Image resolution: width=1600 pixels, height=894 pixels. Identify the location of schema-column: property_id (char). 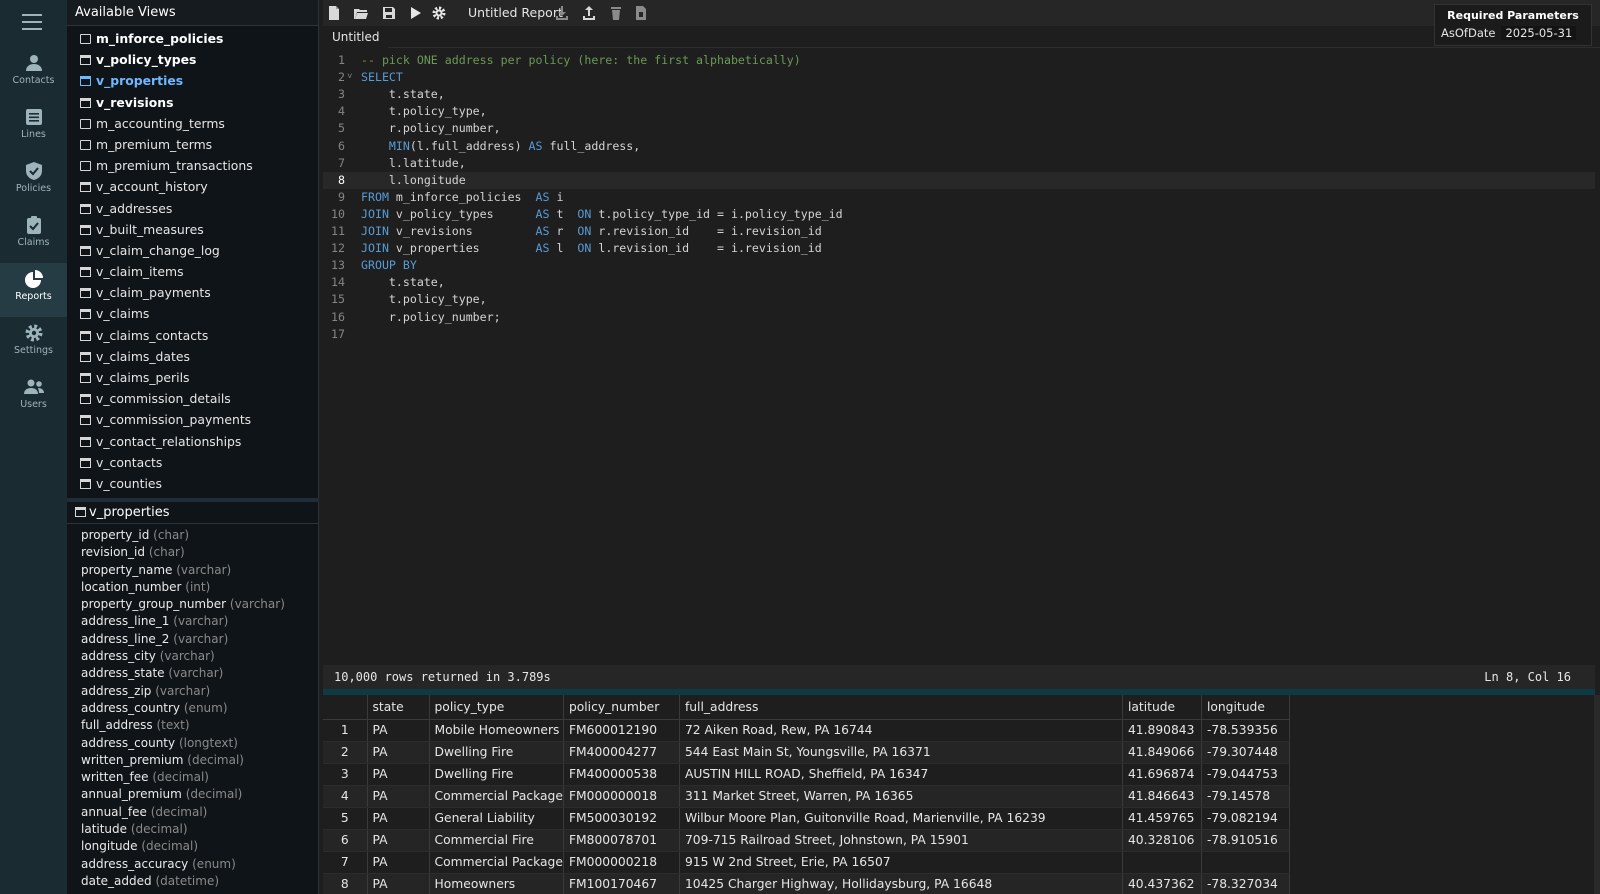
(192, 535).